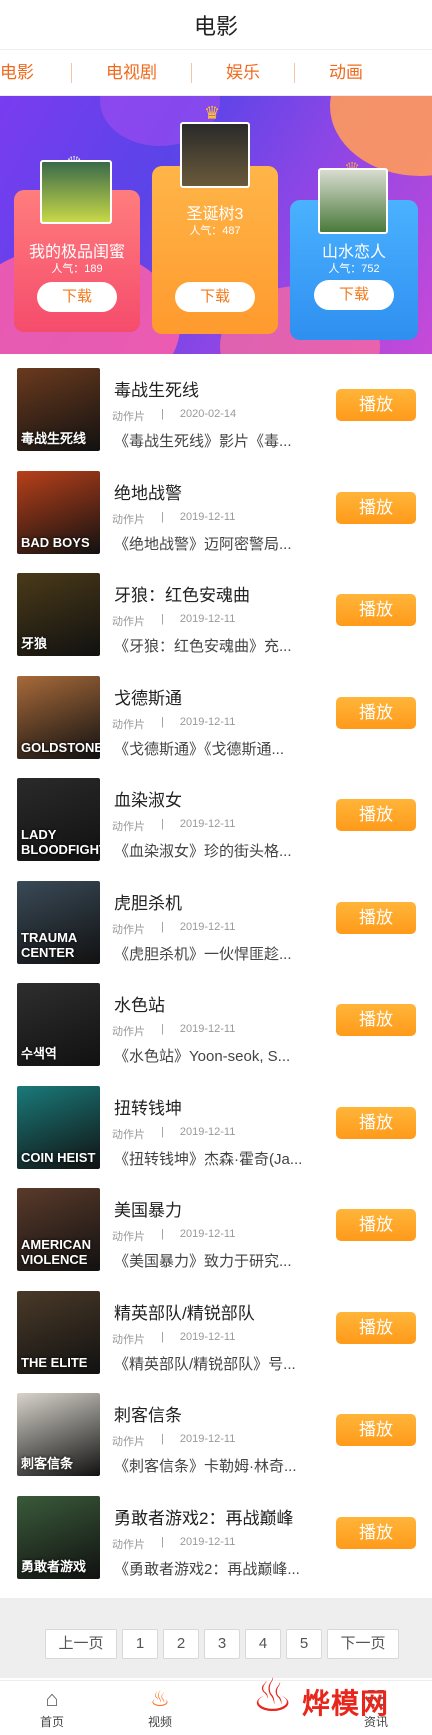 Image resolution: width=432 pixels, height=1735 pixels. Describe the element at coordinates (81, 1644) in the screenshot. I see `prev-page-button: 上一页` at that location.